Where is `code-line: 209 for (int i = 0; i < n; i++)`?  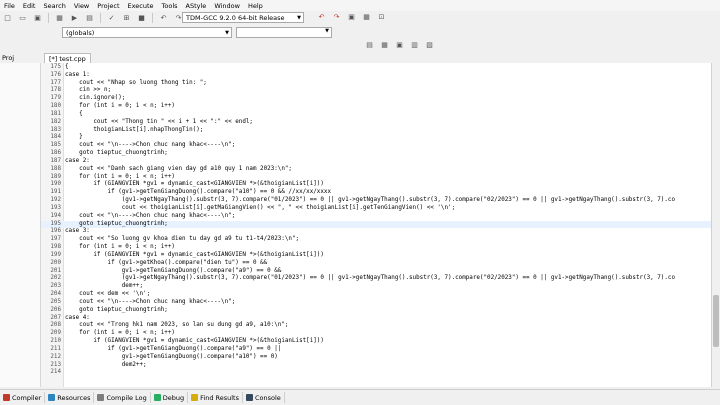
code-line: 209 for (int i = 0; i < n; i++) is located at coordinates (376, 334).